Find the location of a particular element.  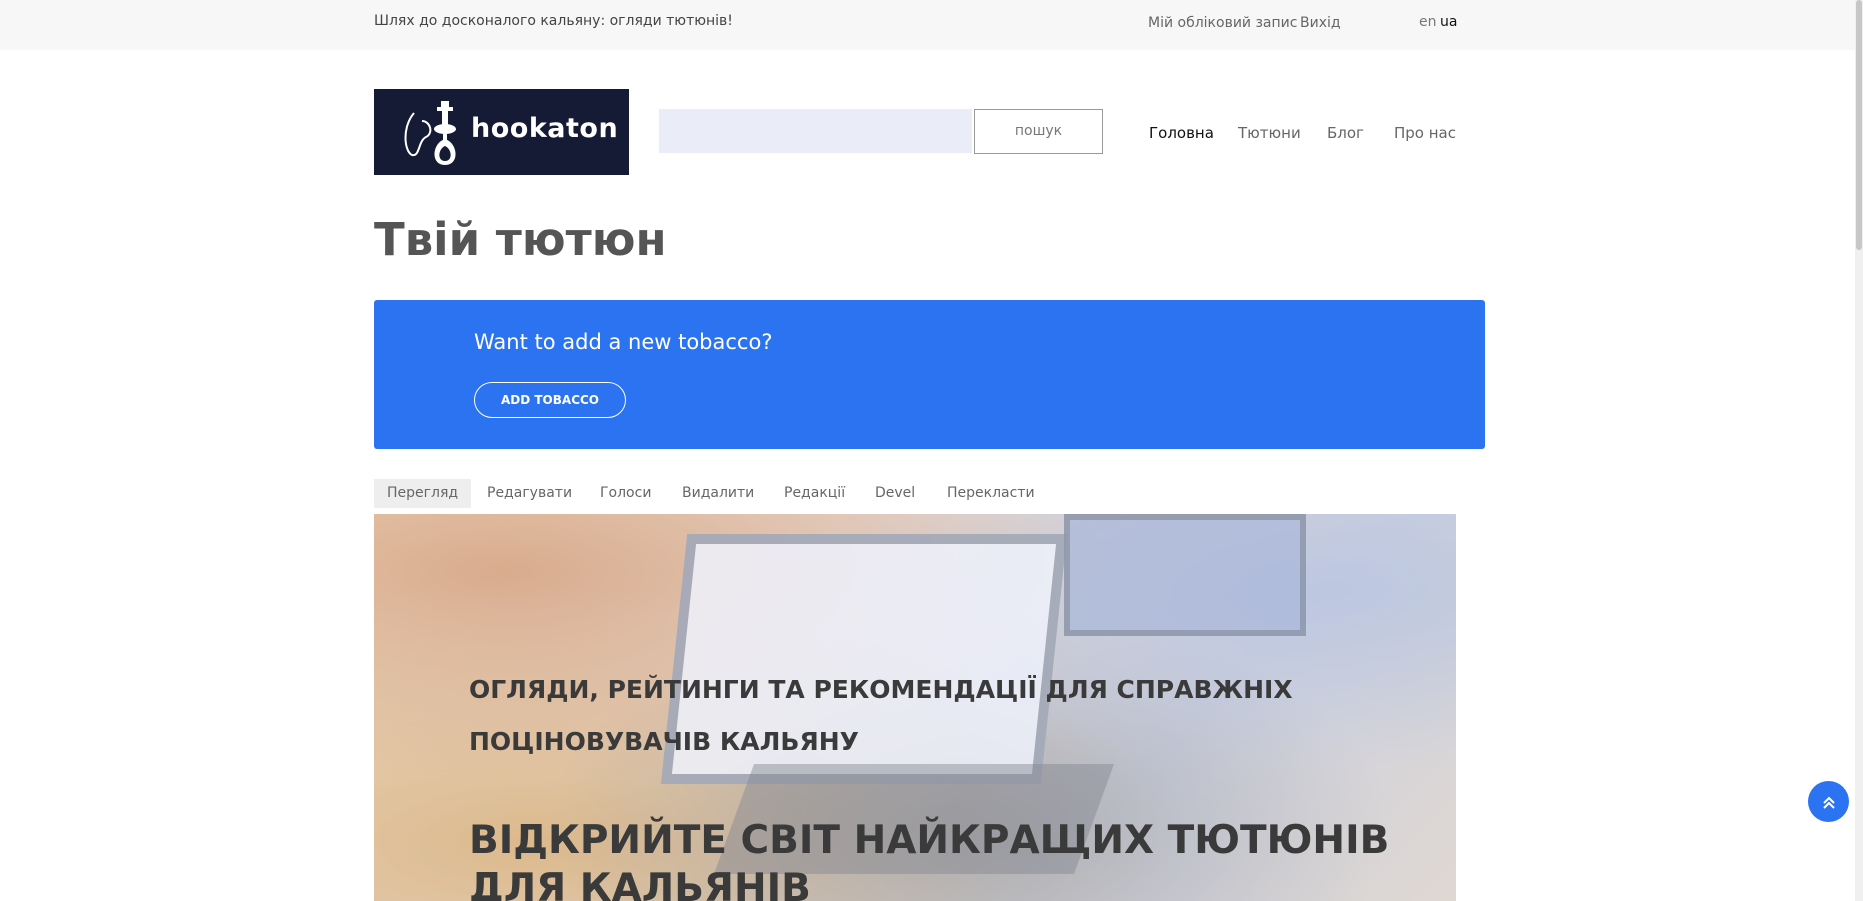

search-input is located at coordinates (815, 131).